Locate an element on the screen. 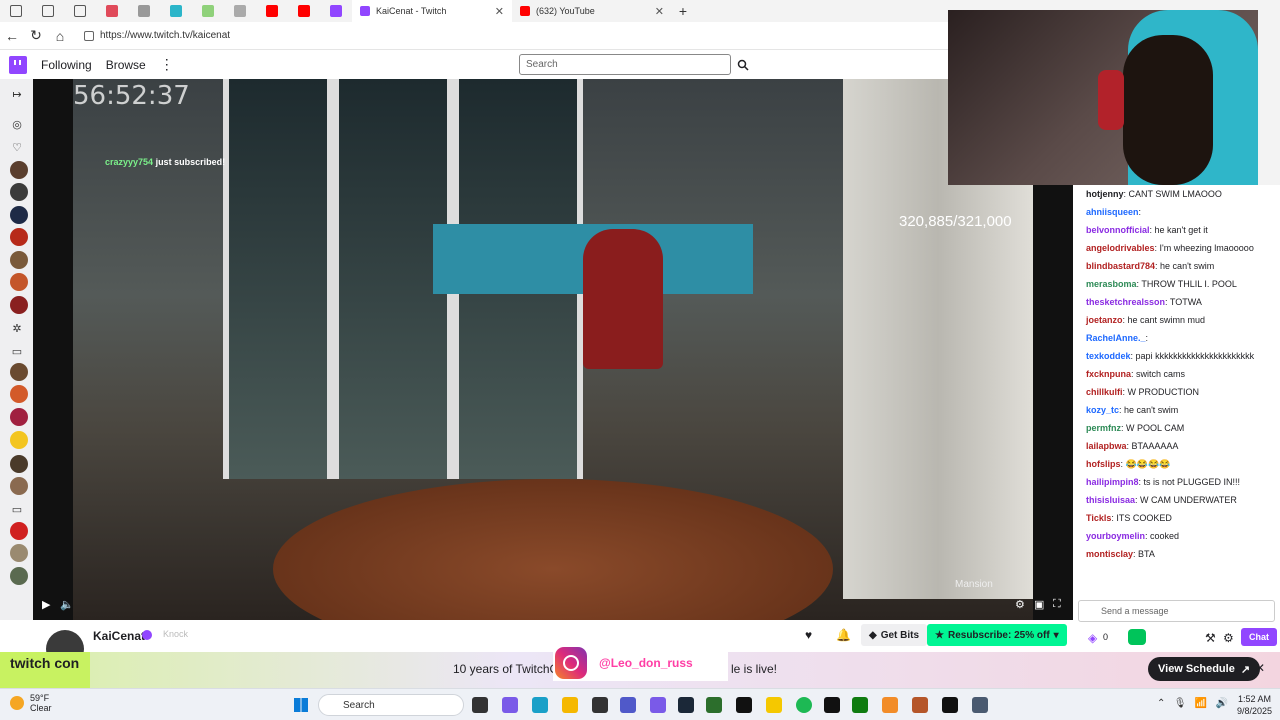 This screenshot has height=720, width=1280. new-tab-icon: + is located at coordinates (683, 11).